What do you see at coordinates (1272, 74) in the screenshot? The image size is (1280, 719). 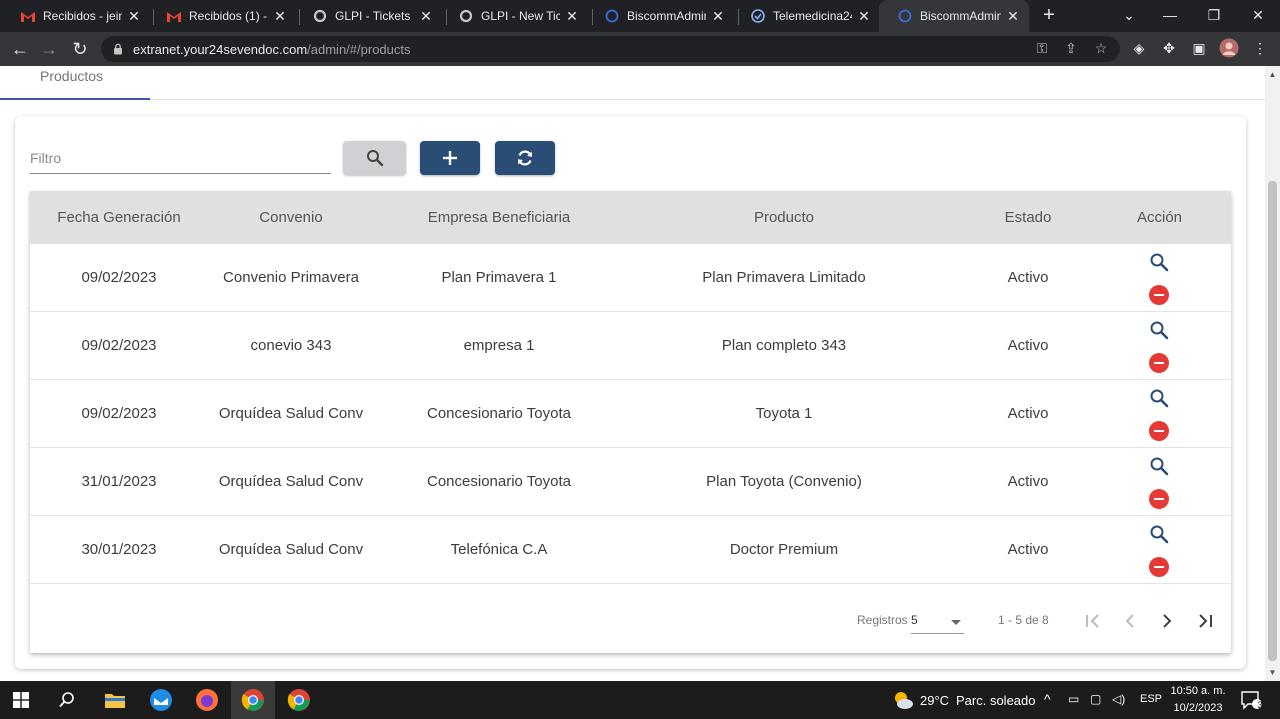 I see `scroll-up-icon: ▲` at bounding box center [1272, 74].